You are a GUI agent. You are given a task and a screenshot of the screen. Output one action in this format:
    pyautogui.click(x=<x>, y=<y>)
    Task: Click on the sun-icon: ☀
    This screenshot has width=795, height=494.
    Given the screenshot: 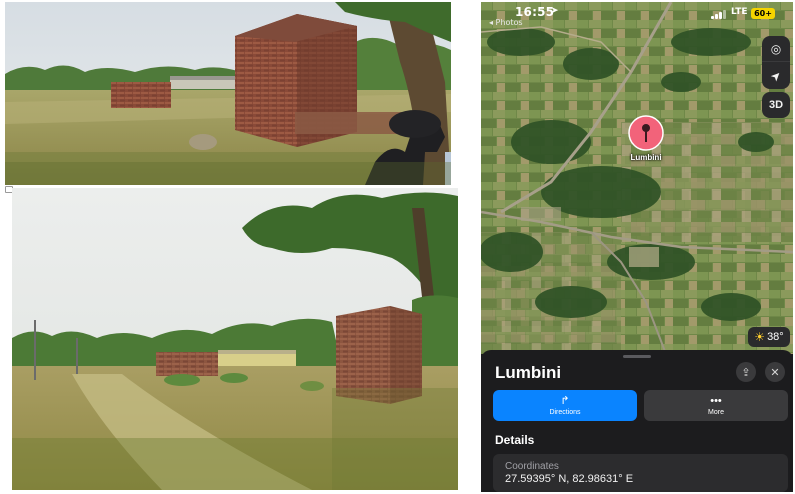 What is the action you would take?
    pyautogui.click(x=760, y=337)
    